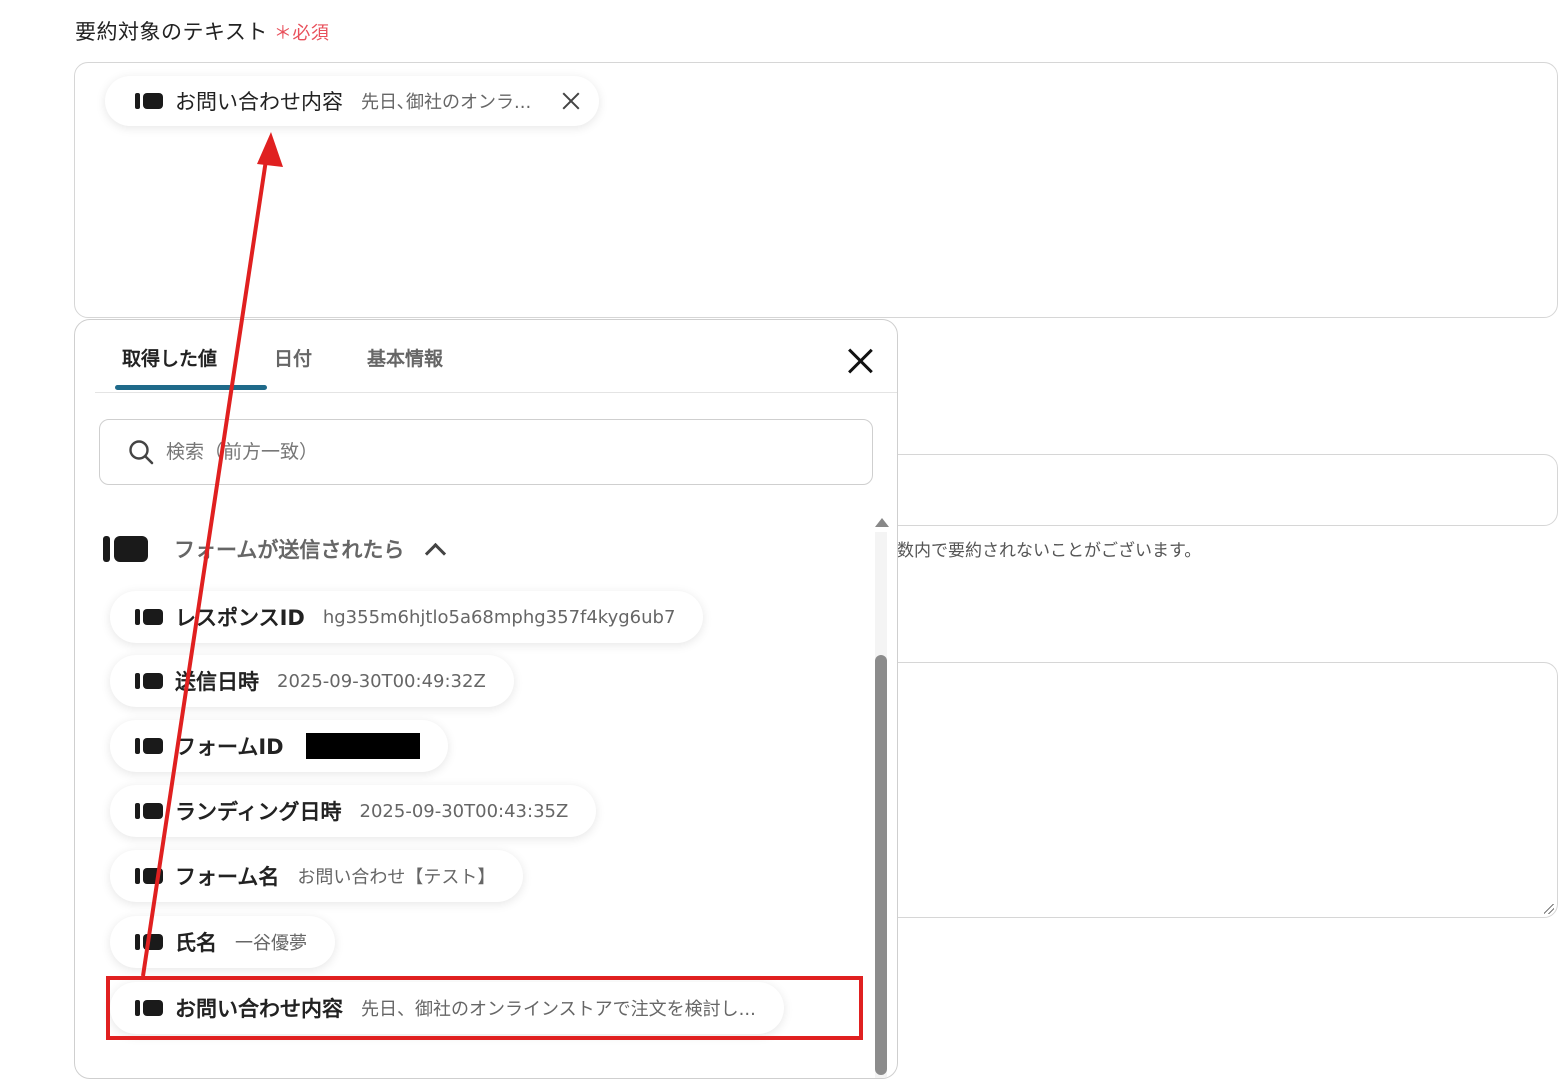  Describe the element at coordinates (293, 357) in the screenshot. I see `tab-date: 日付` at that location.